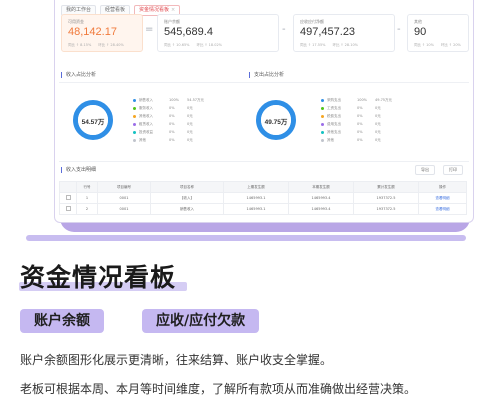 This screenshot has height=400, width=499. What do you see at coordinates (154, 10) in the screenshot?
I see `tab-label: 资金情况看板` at bounding box center [154, 10].